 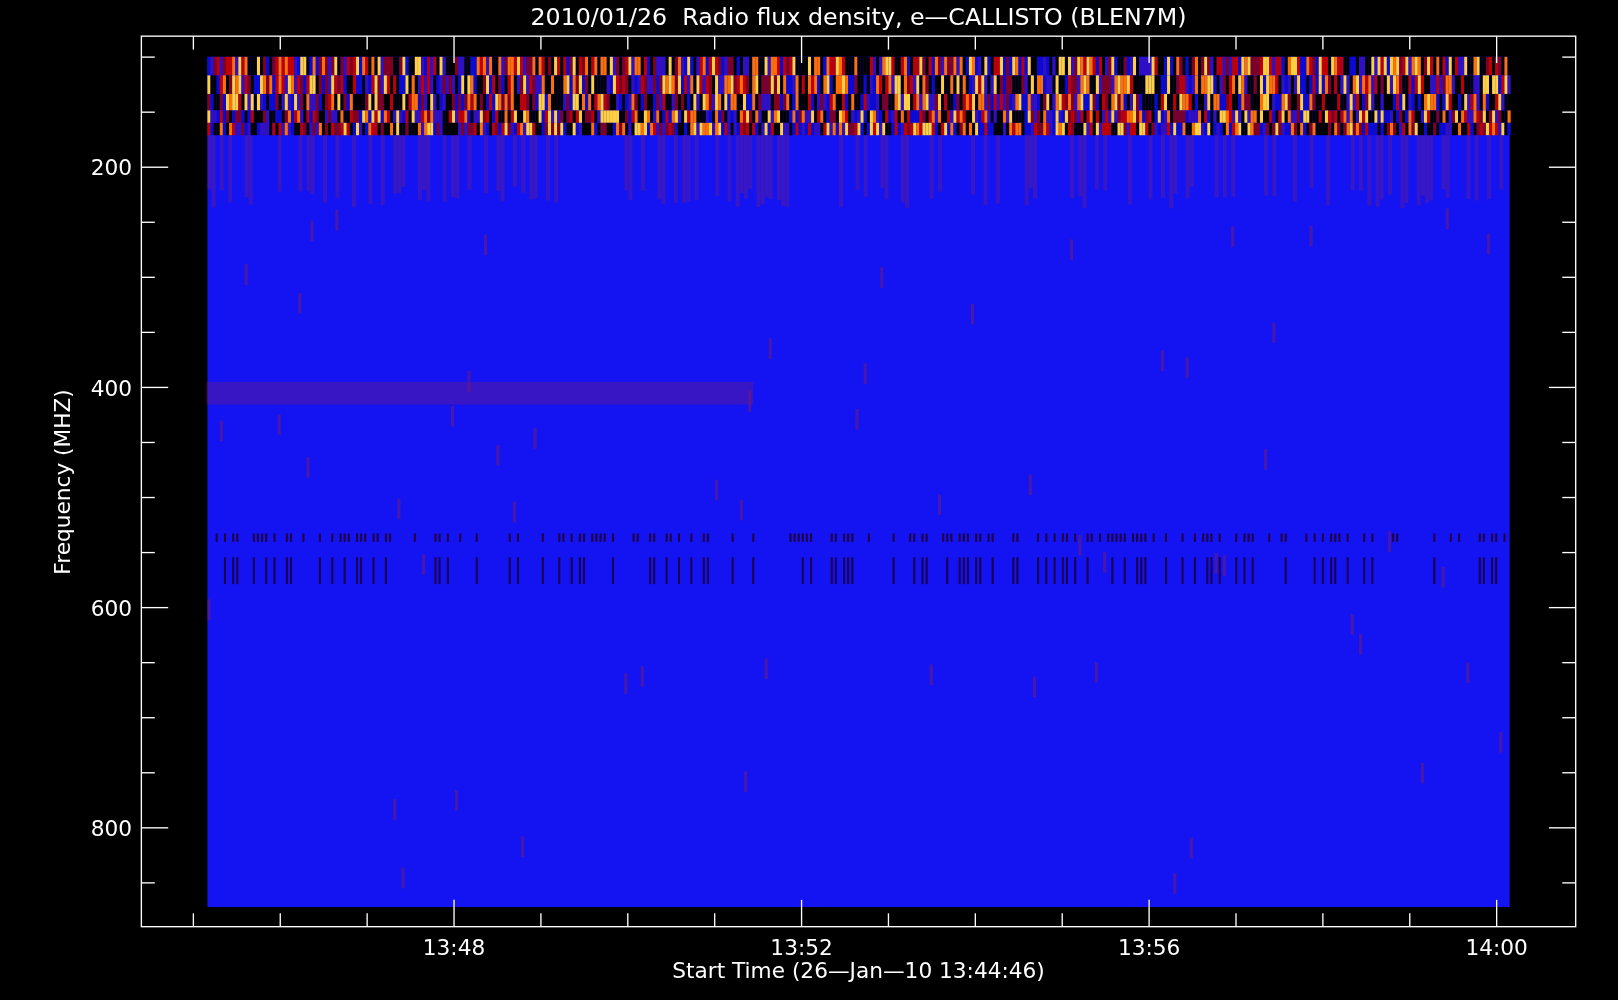 What do you see at coordinates (111, 388) in the screenshot?
I see `y-tick-label: 400` at bounding box center [111, 388].